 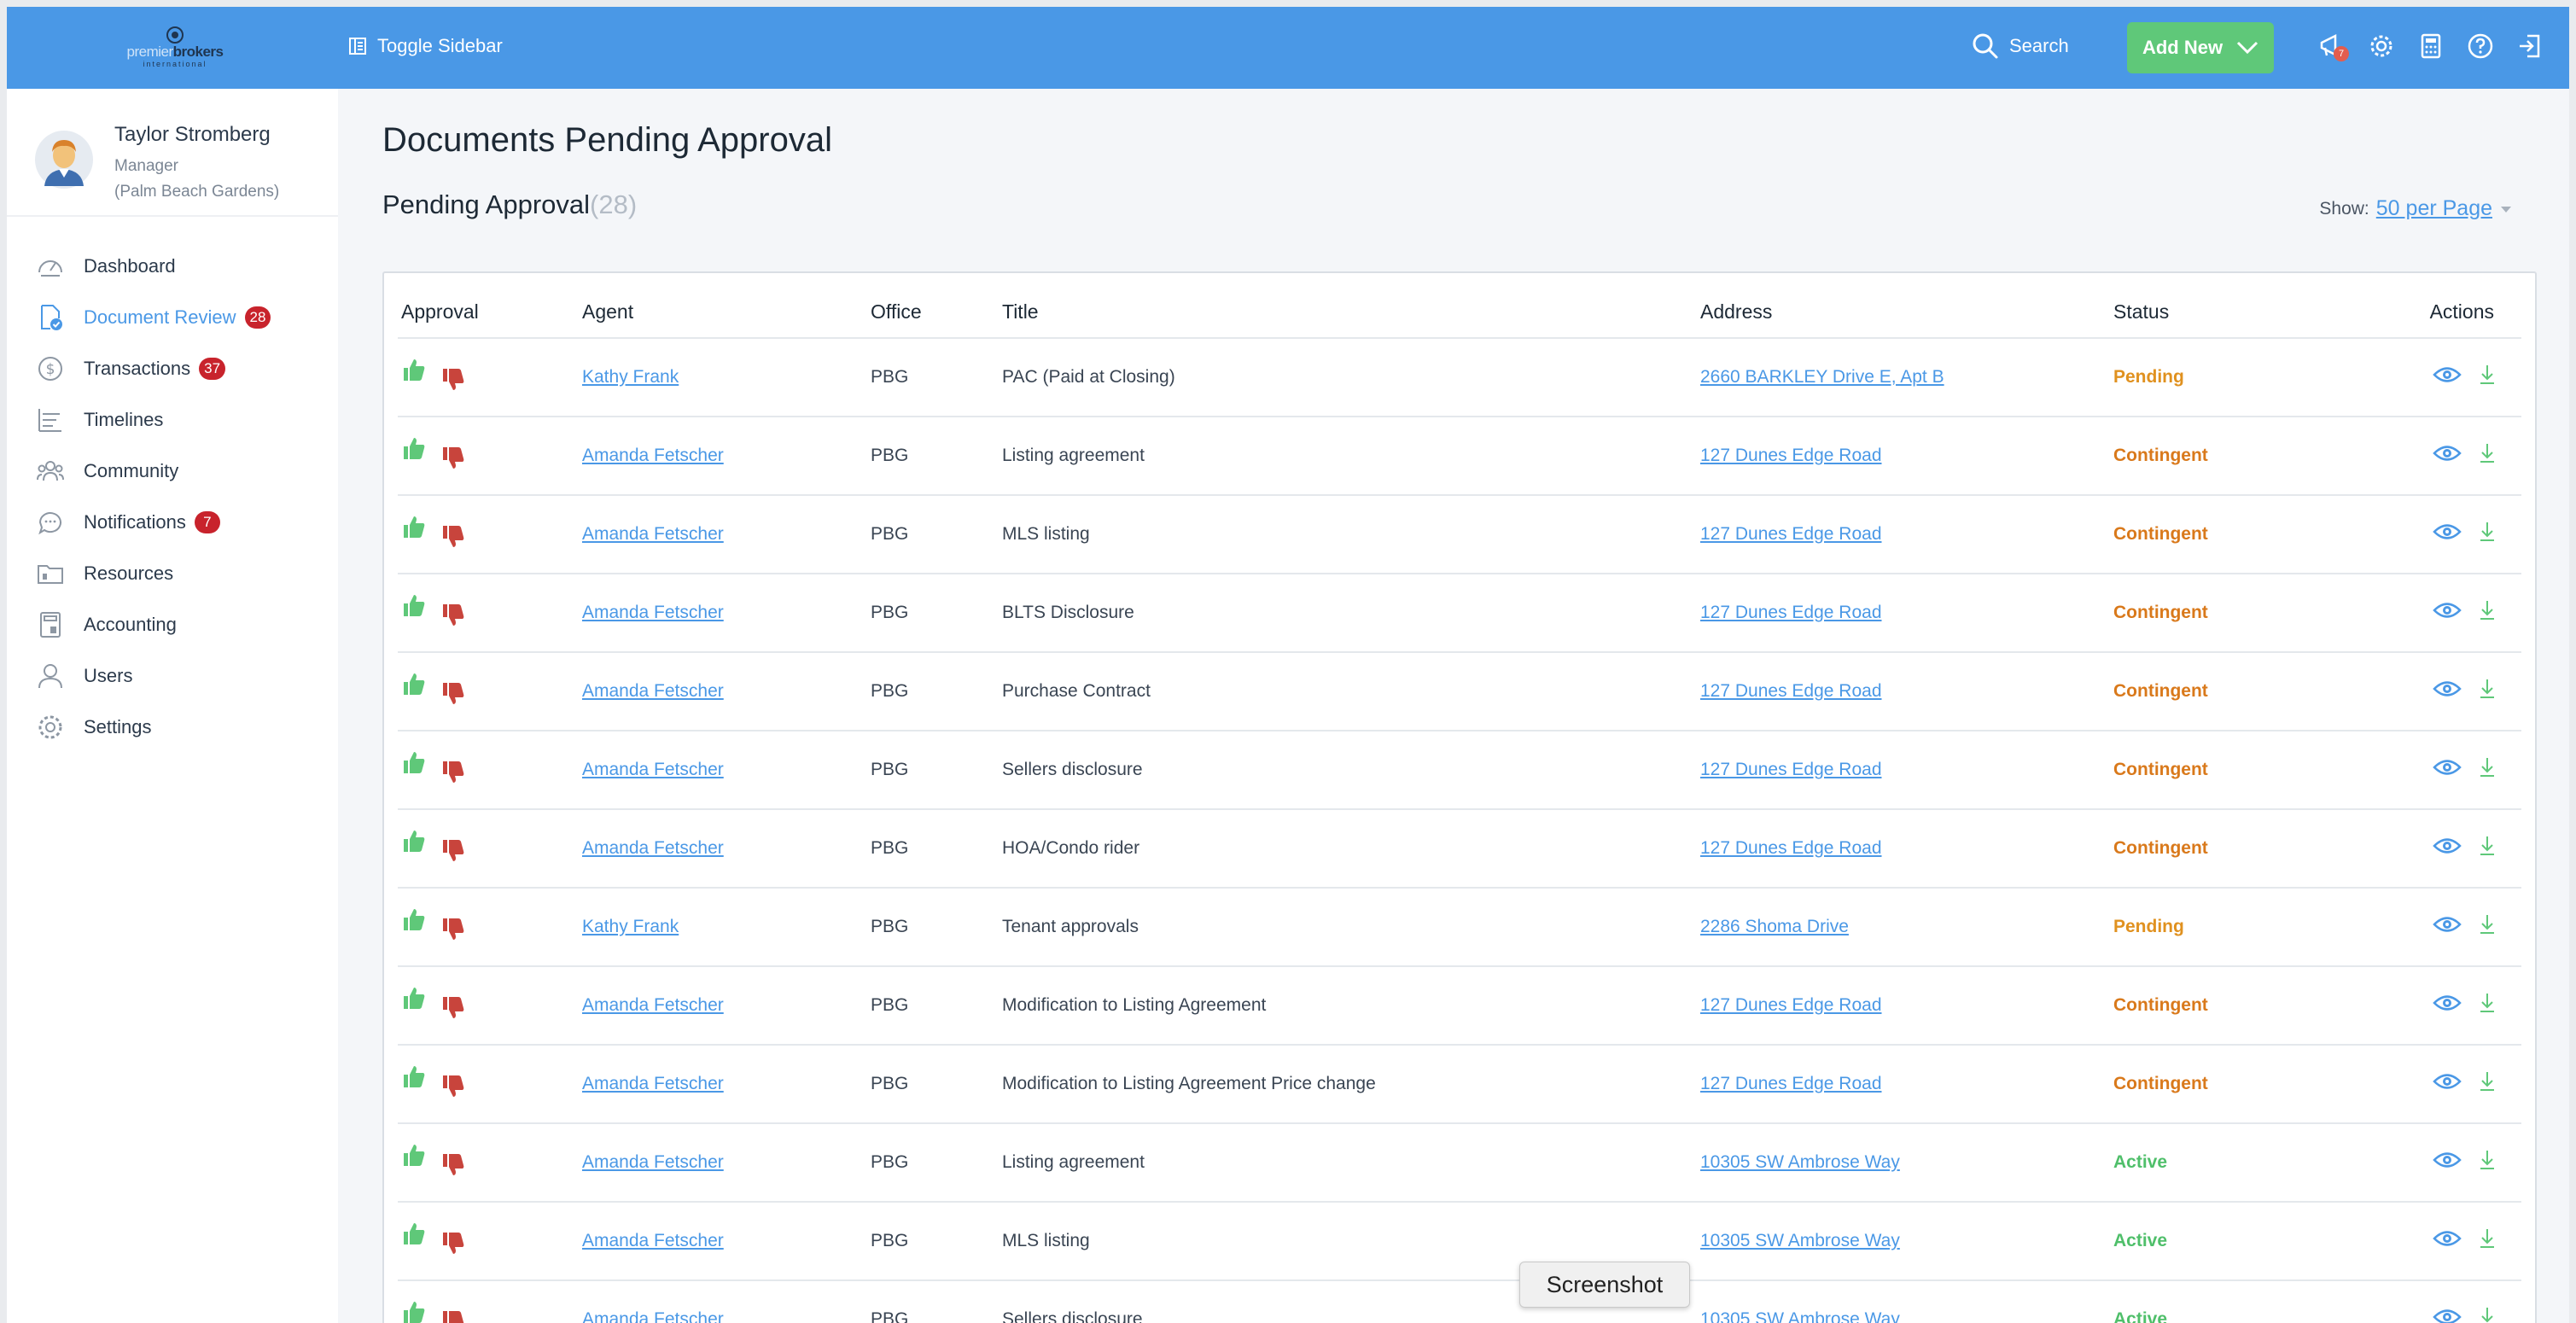 What do you see at coordinates (172, 317) in the screenshot?
I see `sidebar-item-document-review: Document Review 28` at bounding box center [172, 317].